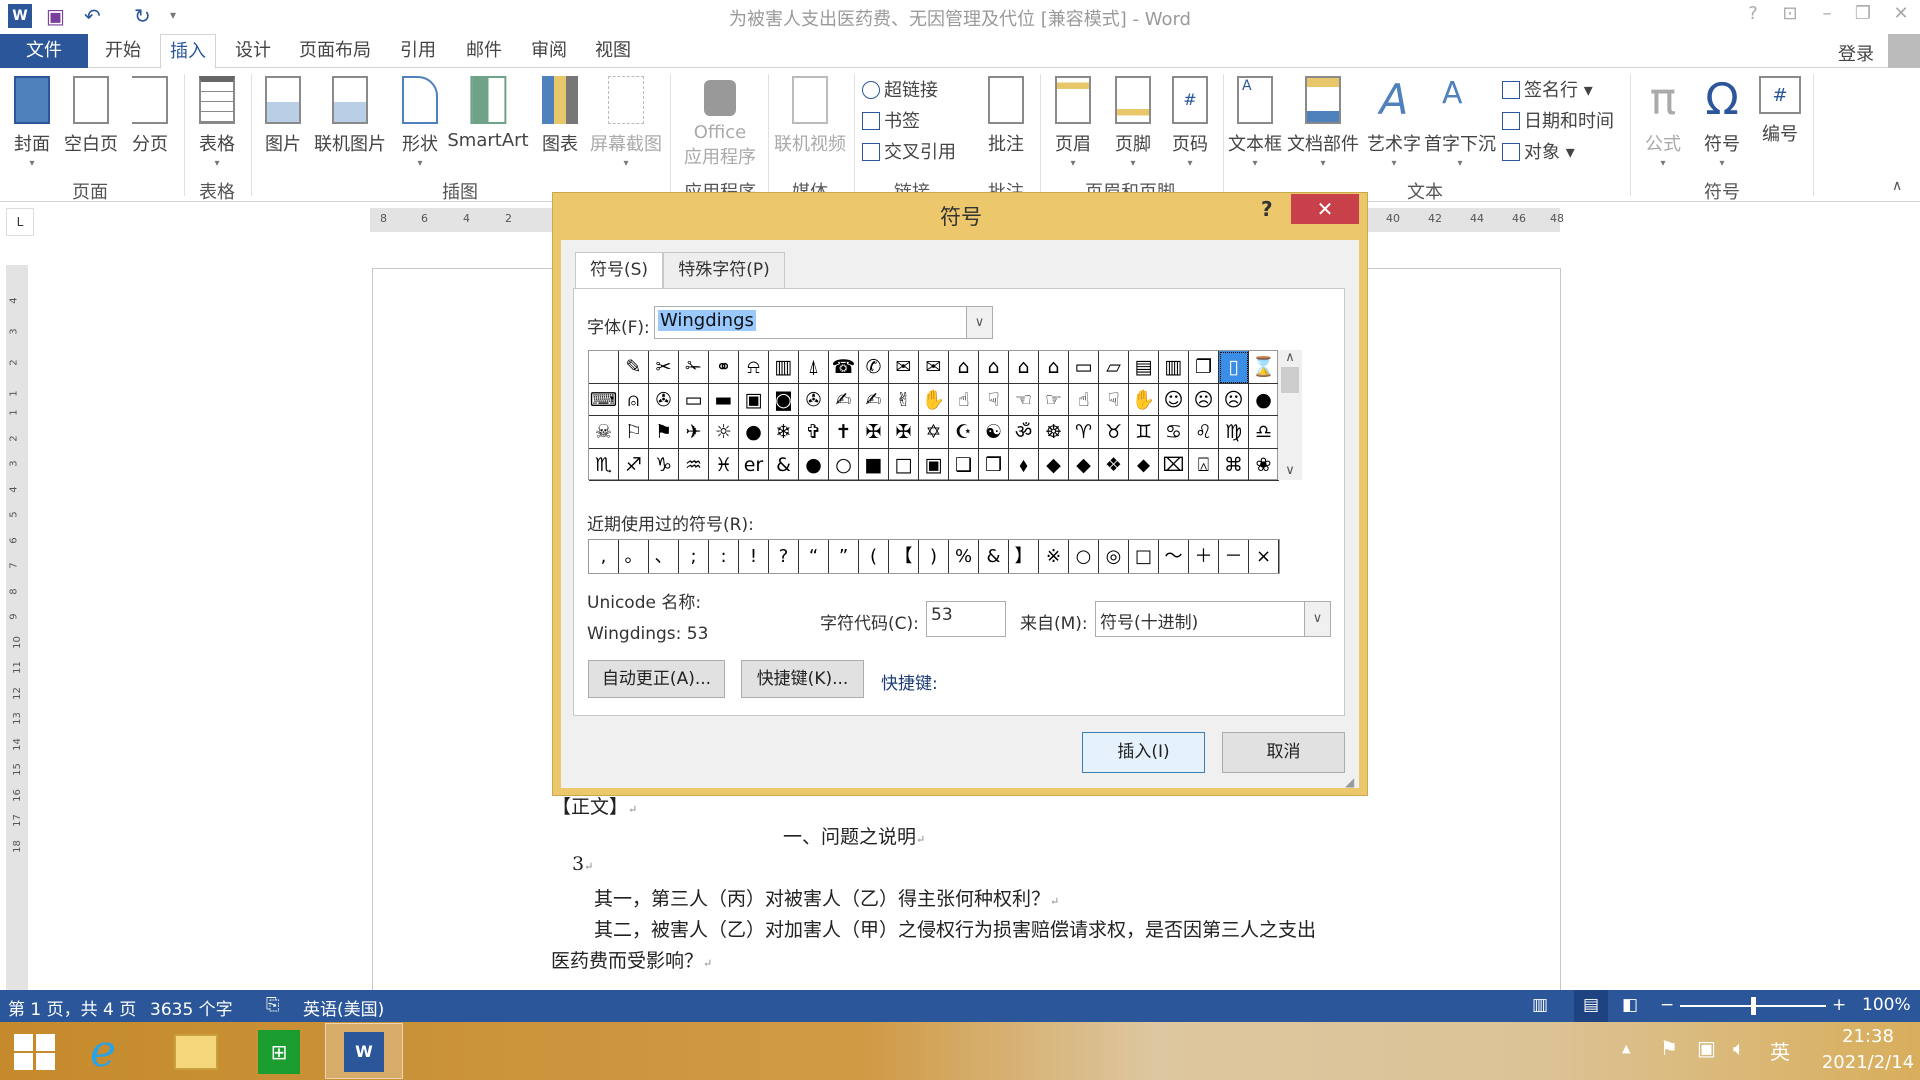  I want to click on symbol-cell: ⌨, so click(604, 399).